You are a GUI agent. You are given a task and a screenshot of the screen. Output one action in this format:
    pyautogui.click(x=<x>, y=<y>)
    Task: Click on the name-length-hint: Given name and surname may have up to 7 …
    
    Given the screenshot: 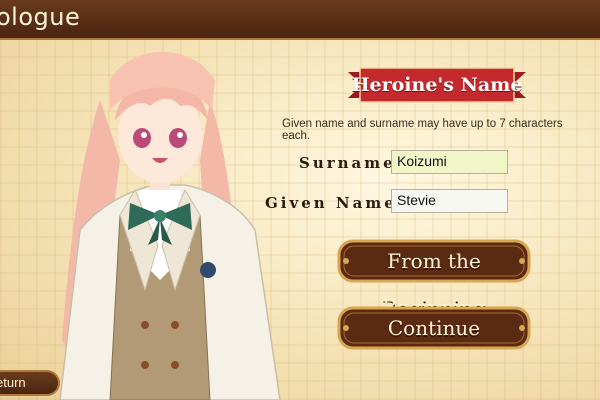 What is the action you would take?
    pyautogui.click(x=422, y=130)
    